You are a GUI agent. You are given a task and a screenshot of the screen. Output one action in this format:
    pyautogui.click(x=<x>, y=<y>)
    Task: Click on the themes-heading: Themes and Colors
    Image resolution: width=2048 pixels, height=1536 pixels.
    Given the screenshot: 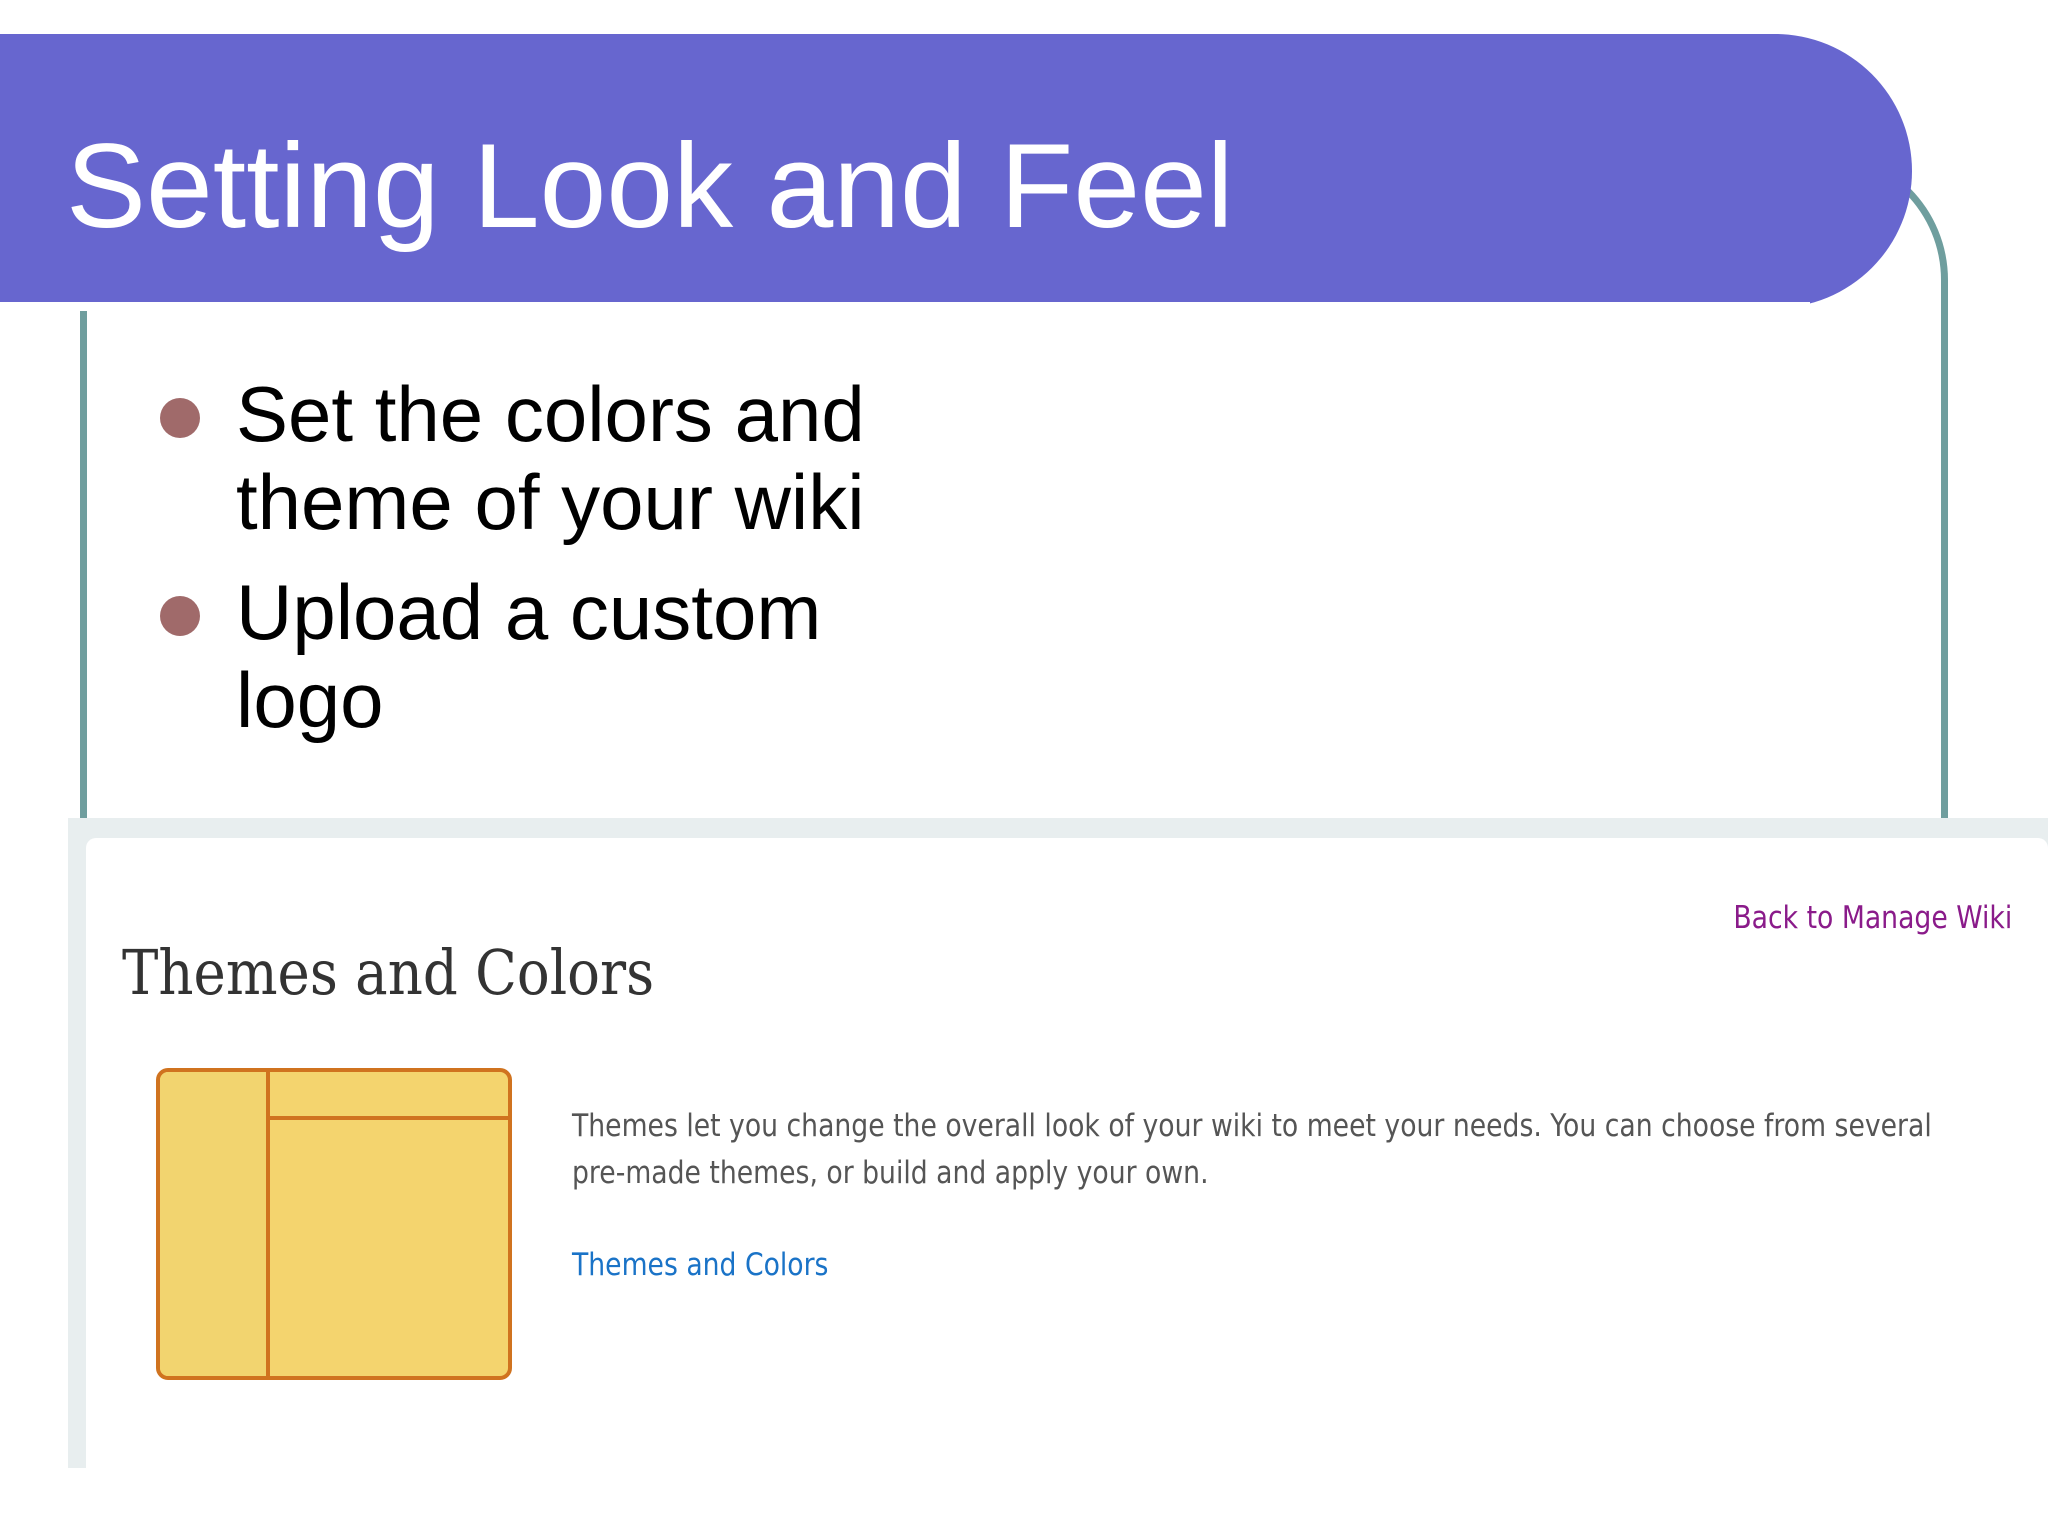 What is the action you would take?
    pyautogui.click(x=388, y=972)
    